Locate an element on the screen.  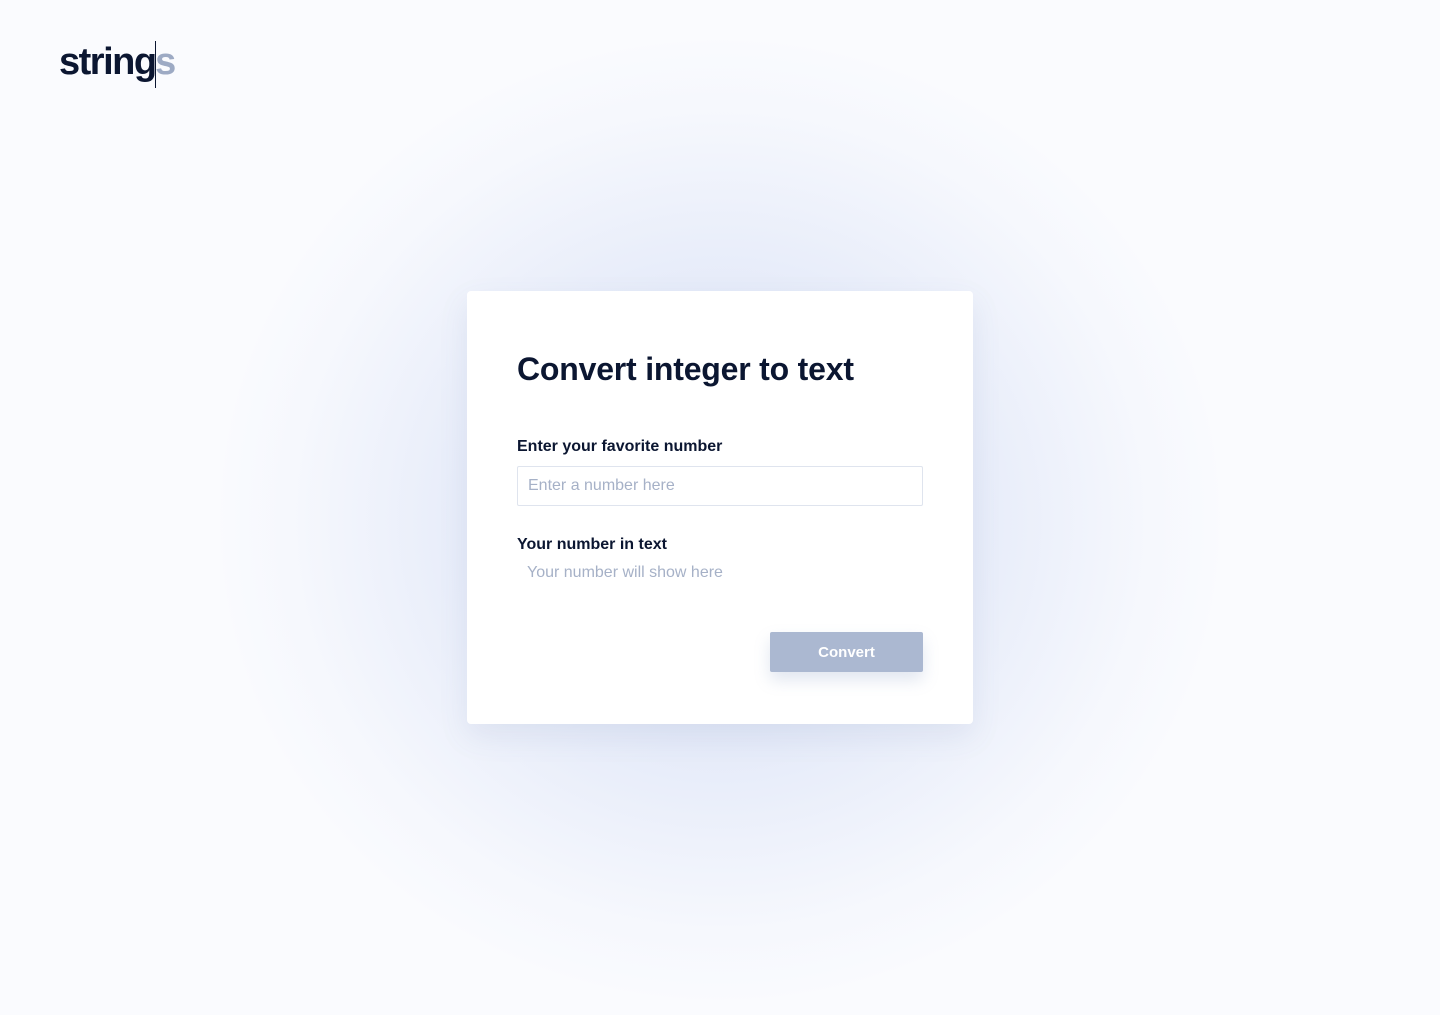
logo-main-text: string is located at coordinates (108, 62).